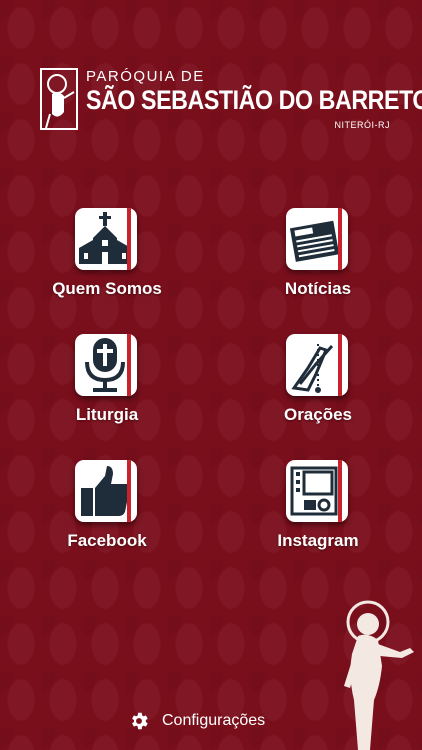 The image size is (422, 750). I want to click on menu-item-liturgia: Liturgia, so click(107, 389).